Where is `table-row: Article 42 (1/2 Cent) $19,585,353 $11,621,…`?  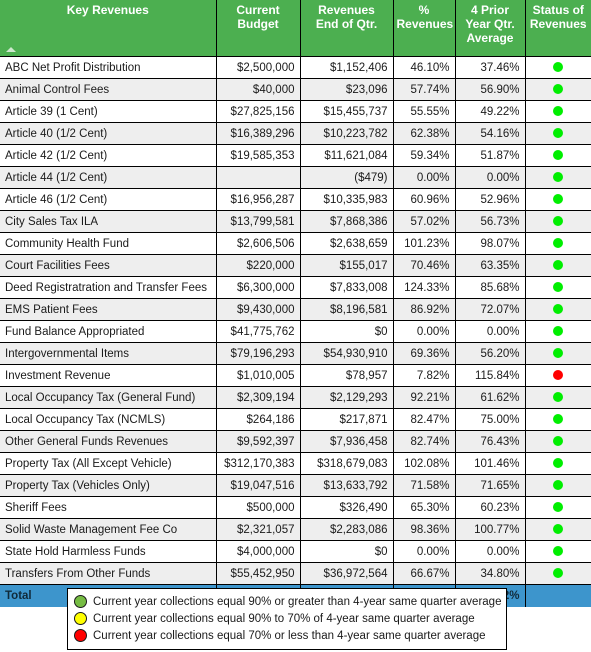 table-row: Article 42 (1/2 Cent) $19,585,353 $11,621,… is located at coordinates (295, 155).